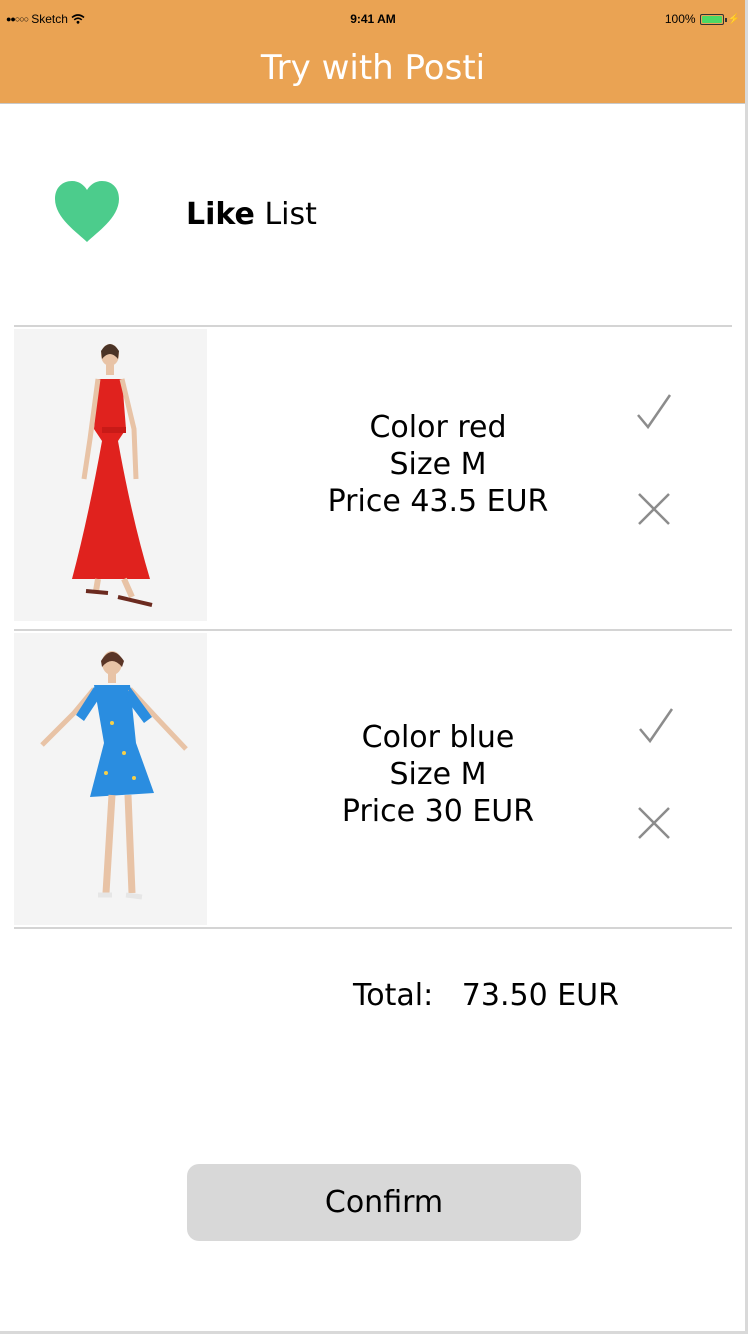 This screenshot has height=1334, width=748. What do you see at coordinates (438, 811) in the screenshot?
I see `item-price: Price 30 EUR` at bounding box center [438, 811].